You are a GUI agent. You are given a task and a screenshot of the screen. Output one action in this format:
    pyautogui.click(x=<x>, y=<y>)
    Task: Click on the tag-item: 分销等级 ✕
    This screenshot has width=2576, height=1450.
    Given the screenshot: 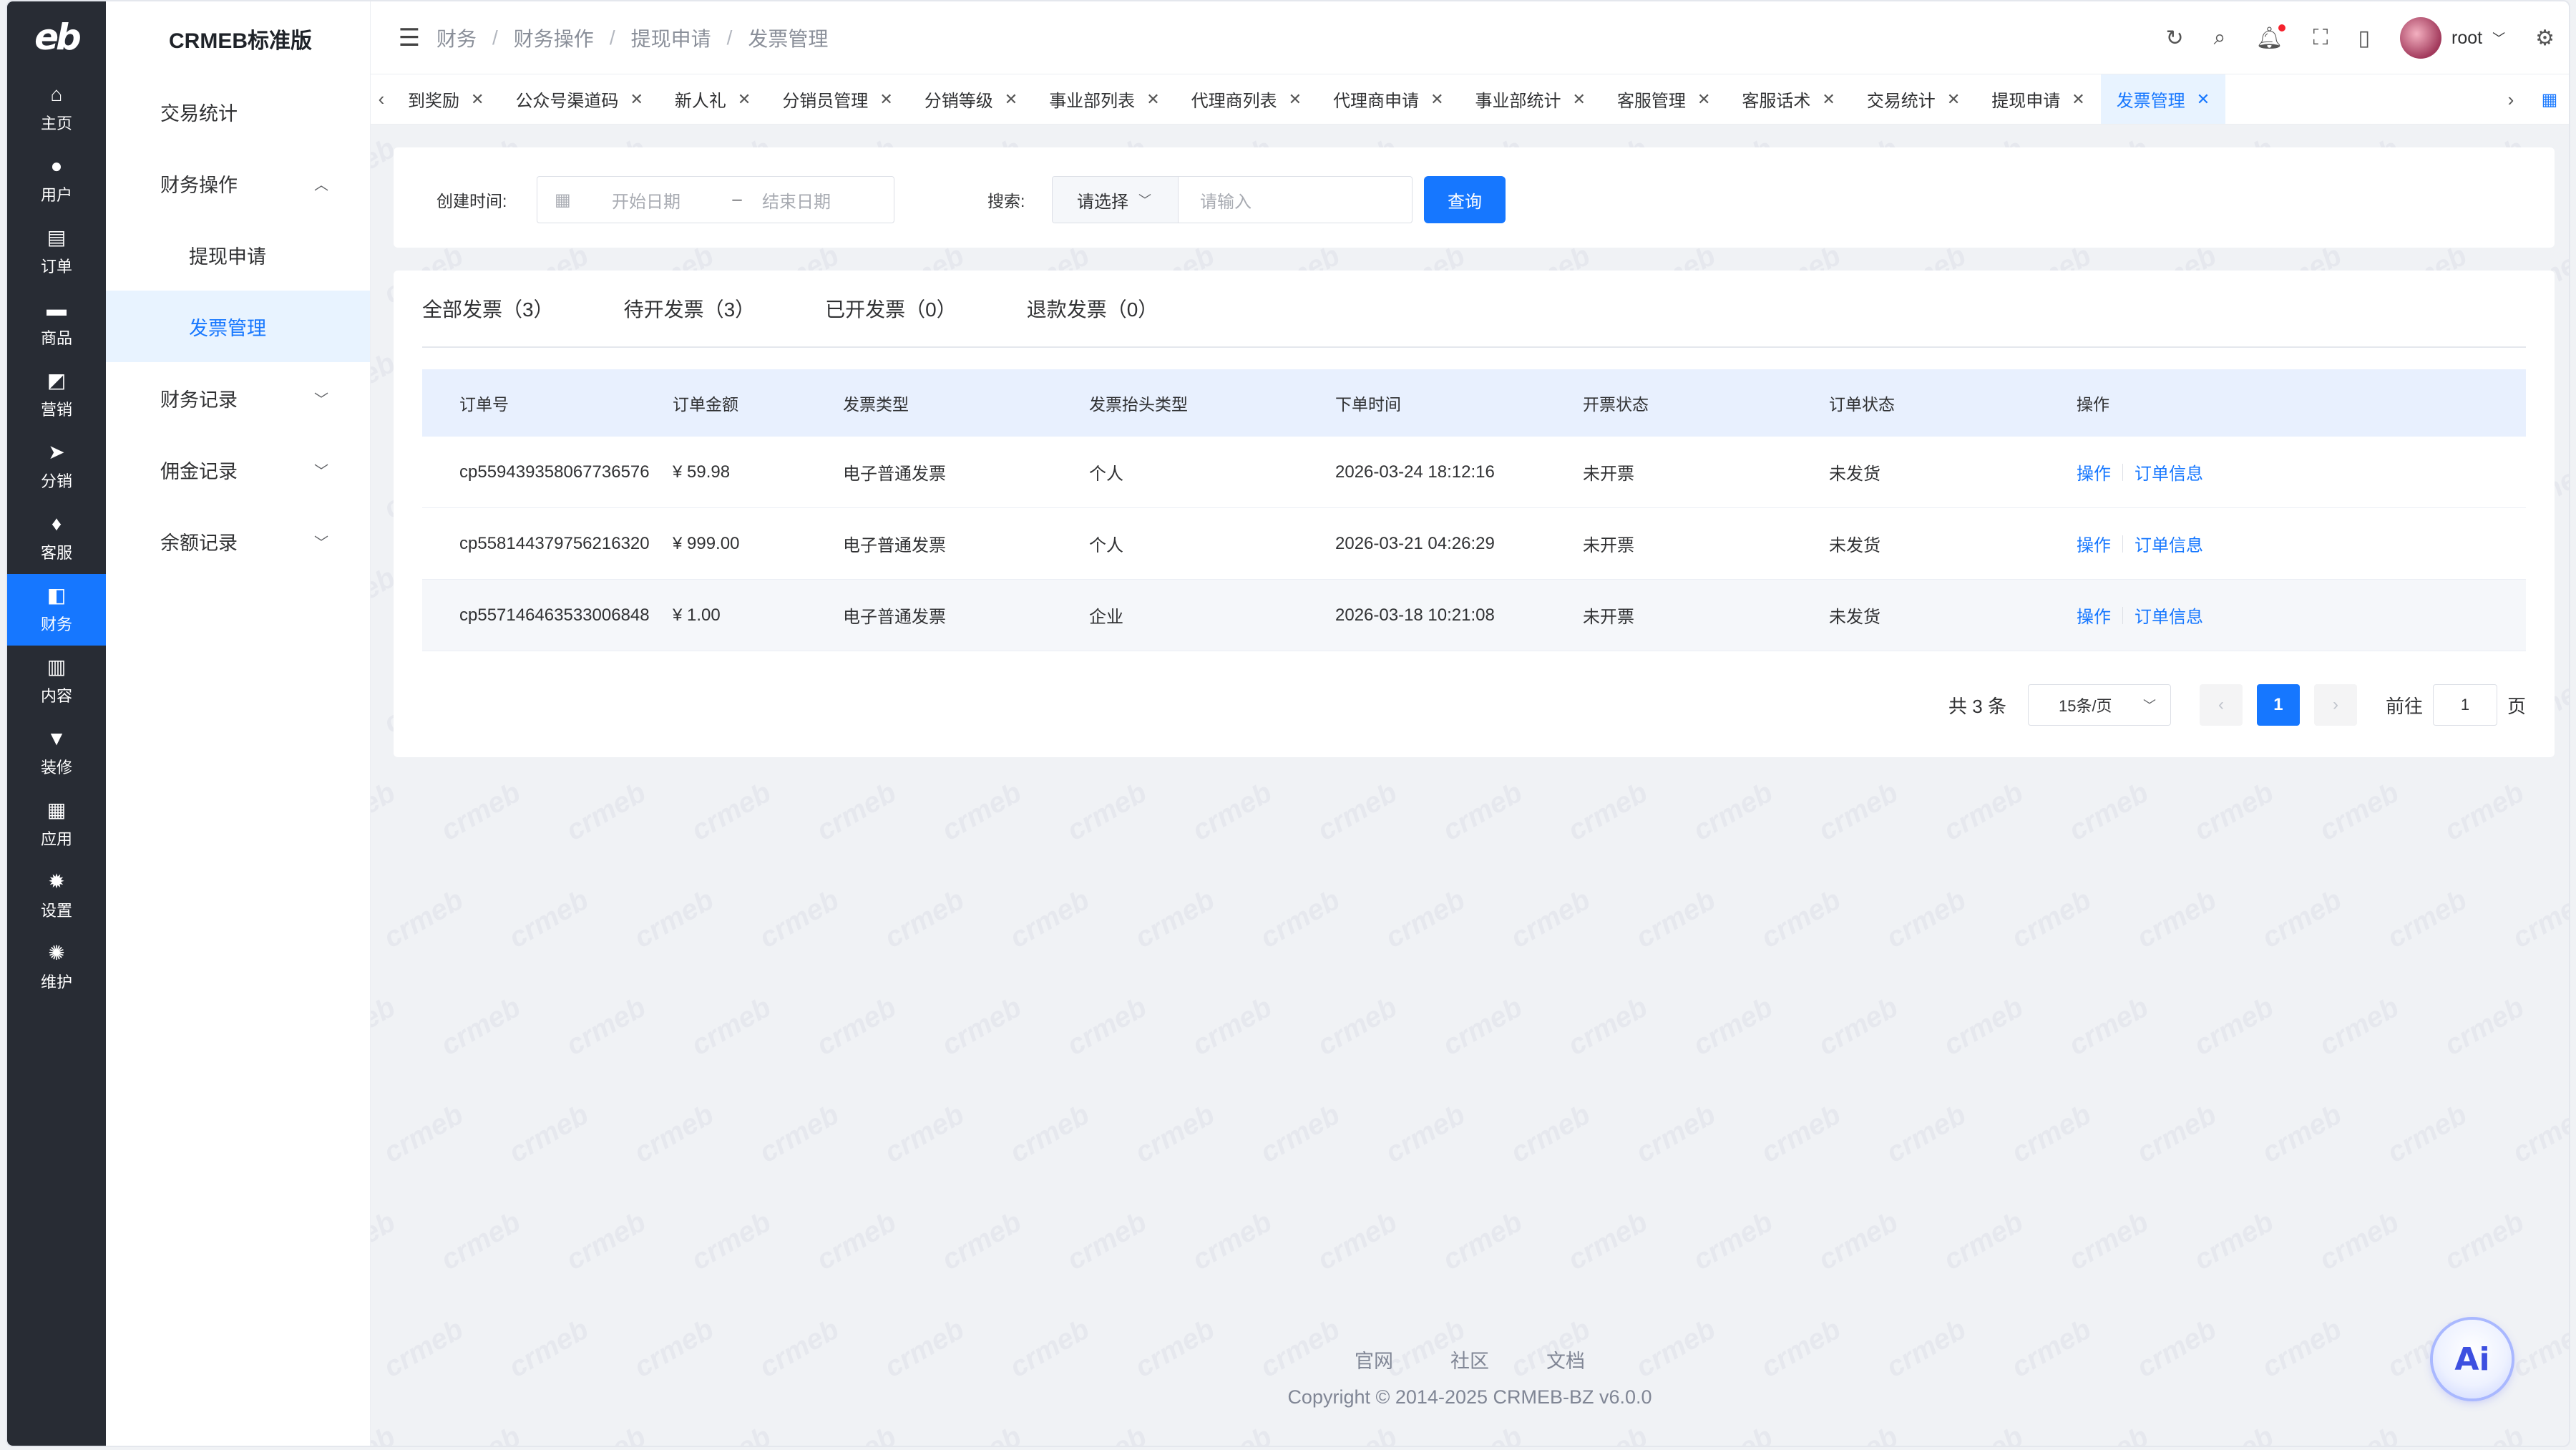 What is the action you would take?
    pyautogui.click(x=971, y=99)
    